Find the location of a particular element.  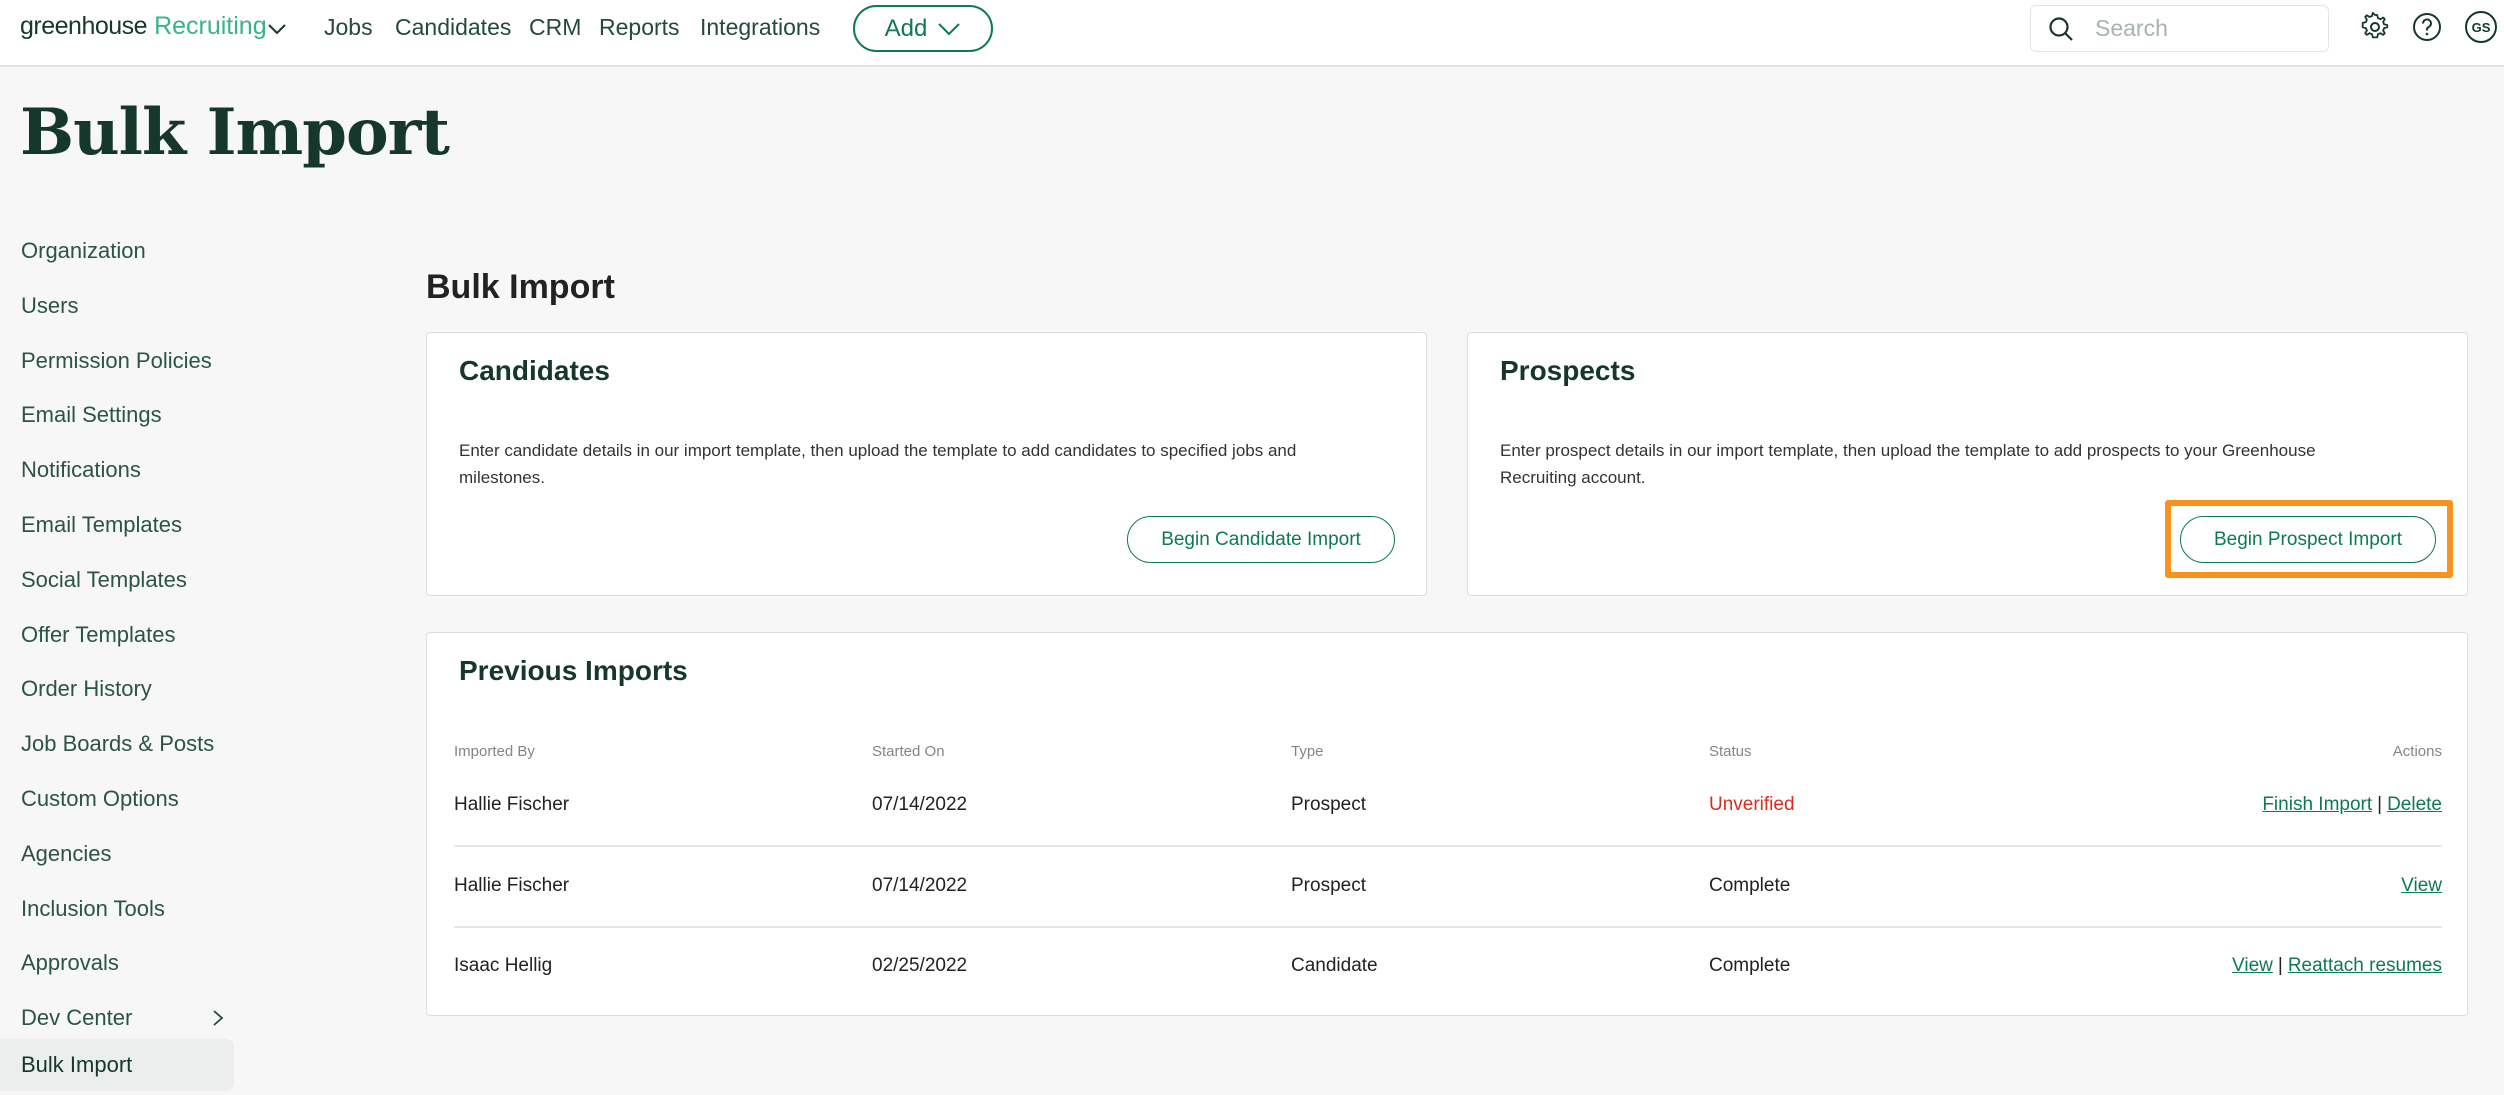

column-header-started-on: Started On is located at coordinates (908, 751).